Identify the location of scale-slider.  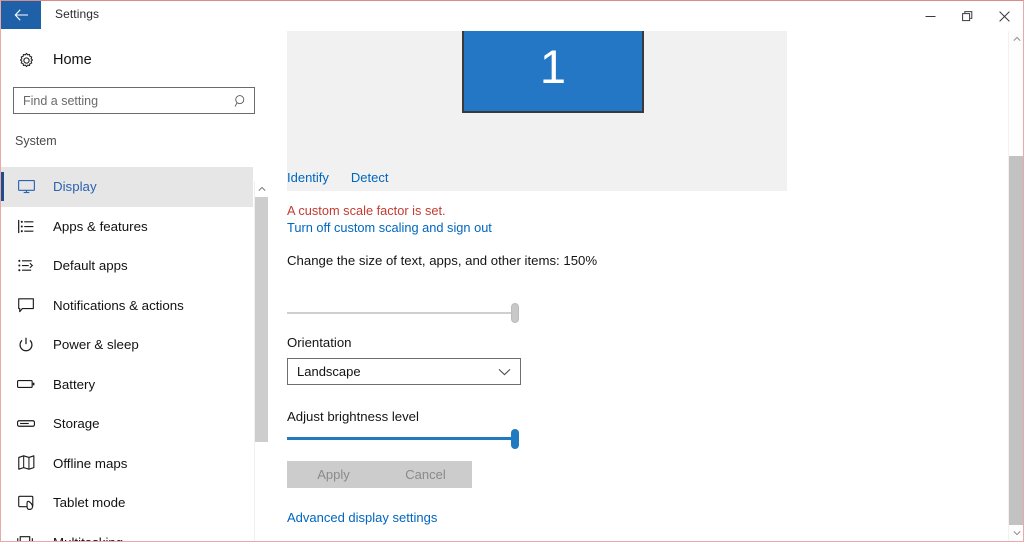
(403, 313).